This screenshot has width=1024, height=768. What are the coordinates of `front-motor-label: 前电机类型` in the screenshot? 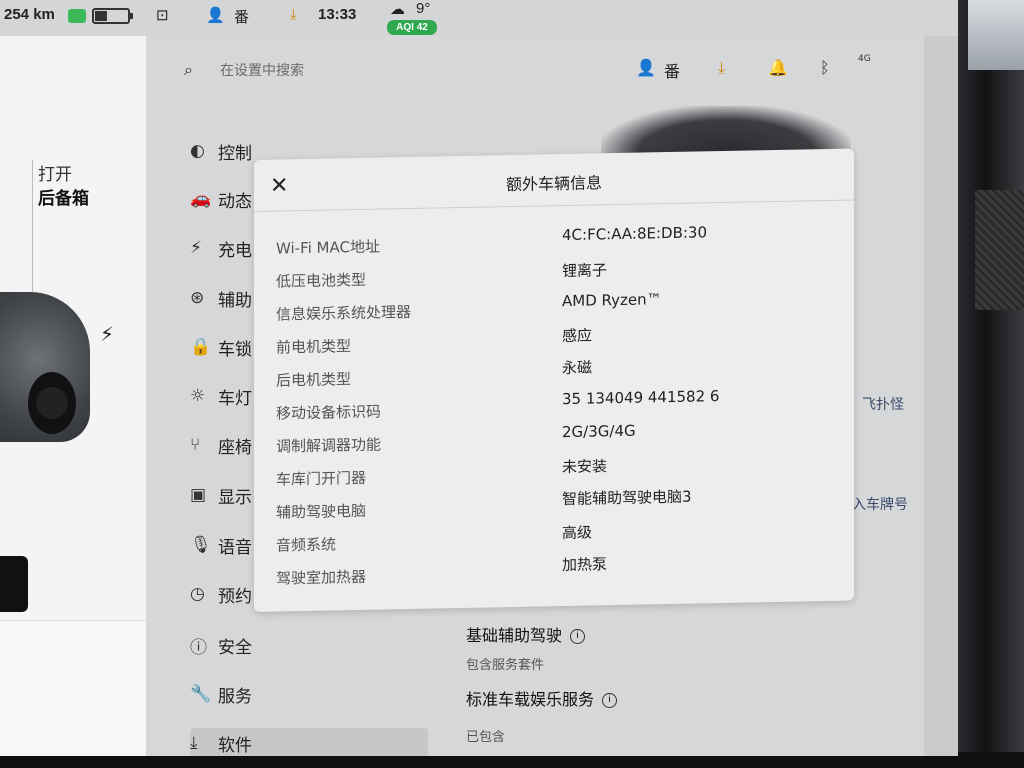 It's located at (314, 347).